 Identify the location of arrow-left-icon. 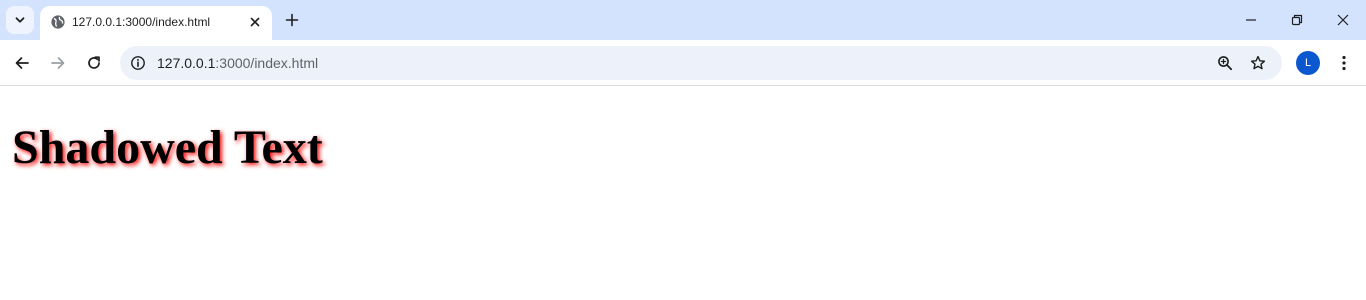
(22, 63).